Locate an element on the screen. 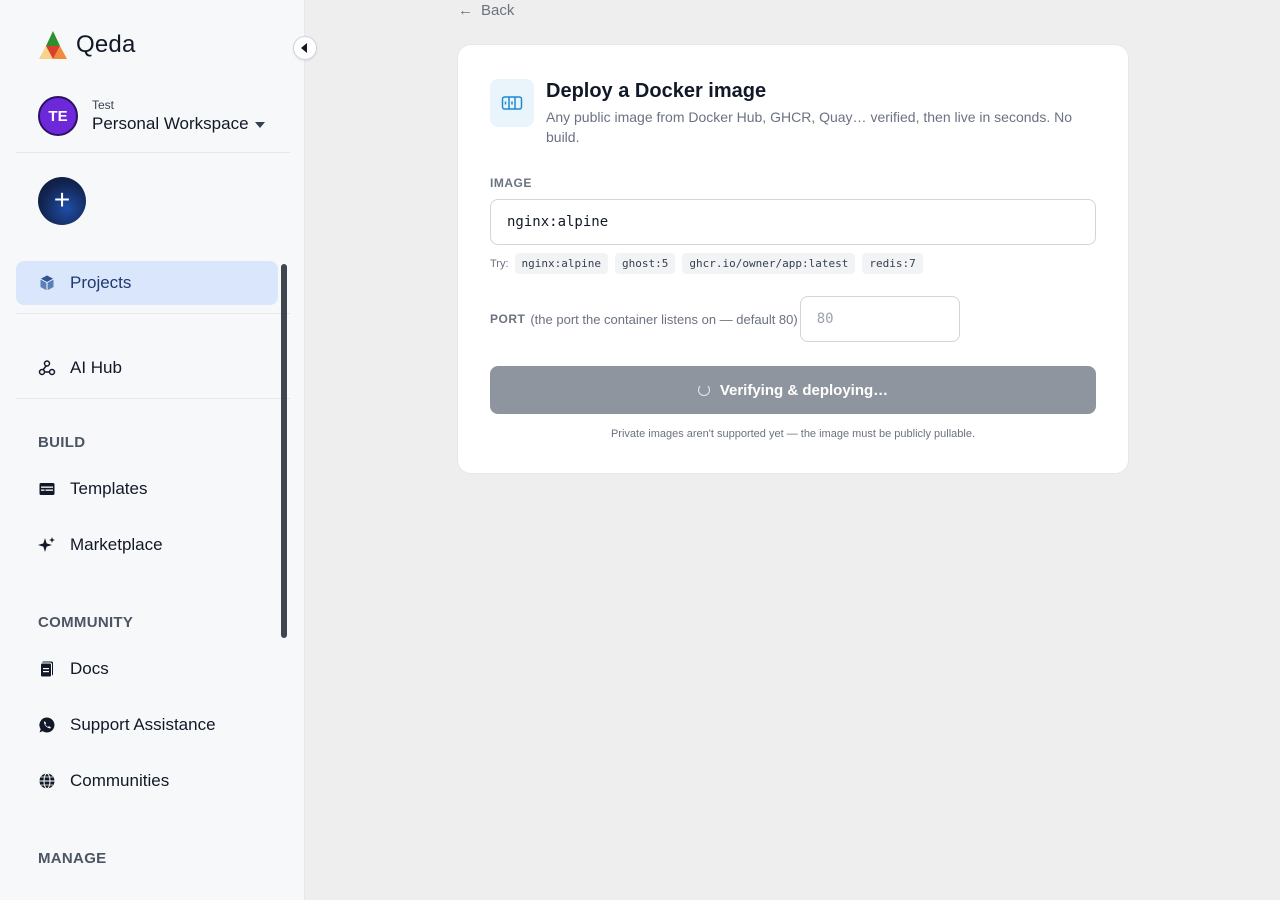 The height and width of the screenshot is (900, 1280). new-project-button: + is located at coordinates (62, 201).